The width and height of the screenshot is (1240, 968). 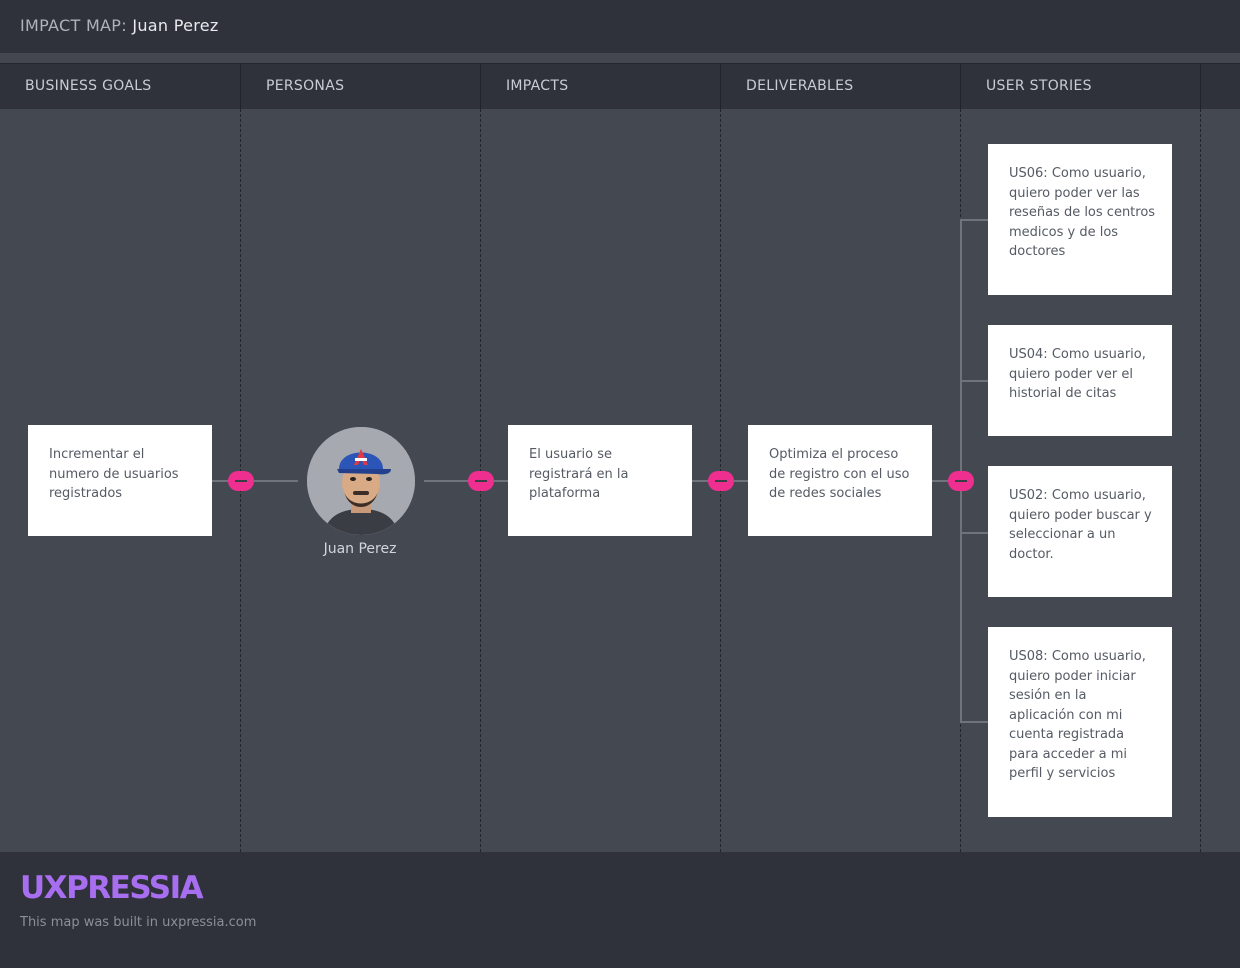 What do you see at coordinates (1081, 87) in the screenshot?
I see `column-header-user-stories: USER STORIES` at bounding box center [1081, 87].